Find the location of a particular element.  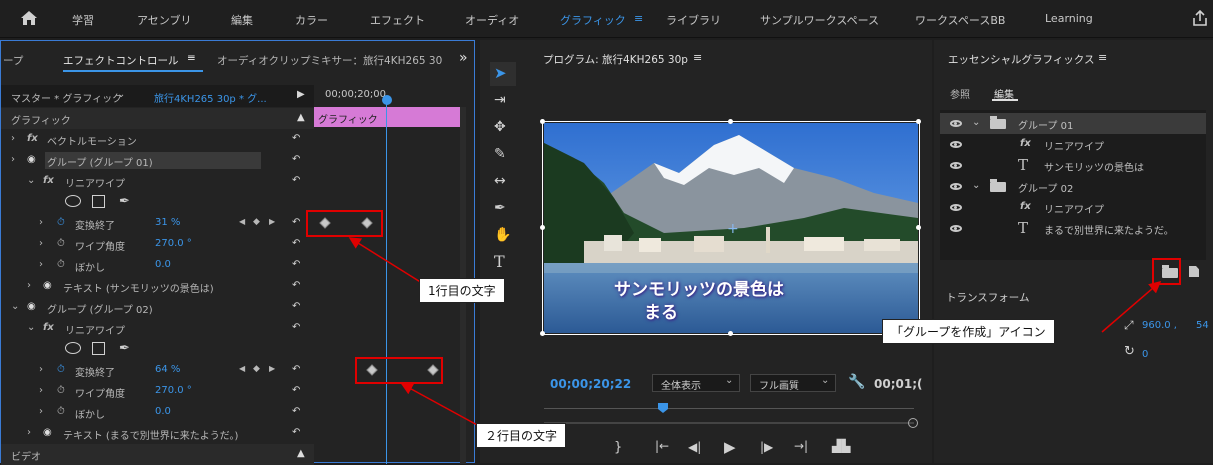

param-row-feather-2: › ⏱ ぼかし 0.0 ↶ is located at coordinates (157, 412).